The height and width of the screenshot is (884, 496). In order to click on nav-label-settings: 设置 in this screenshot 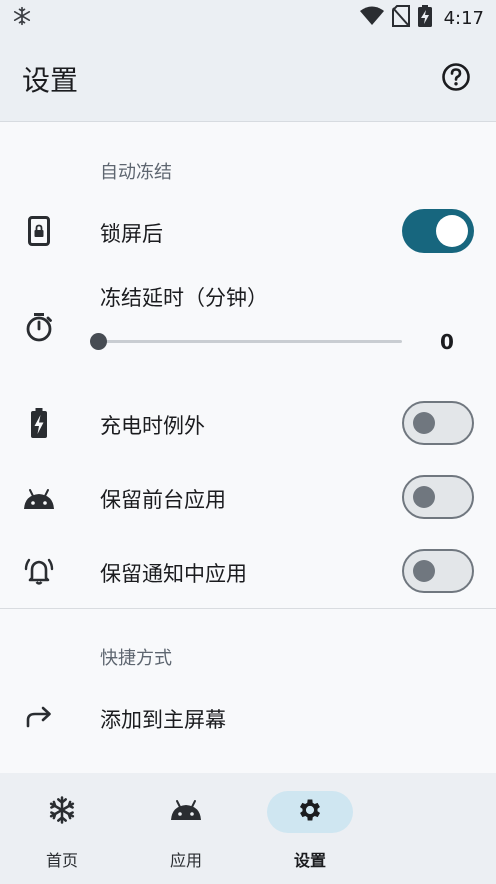, I will do `click(309, 860)`.